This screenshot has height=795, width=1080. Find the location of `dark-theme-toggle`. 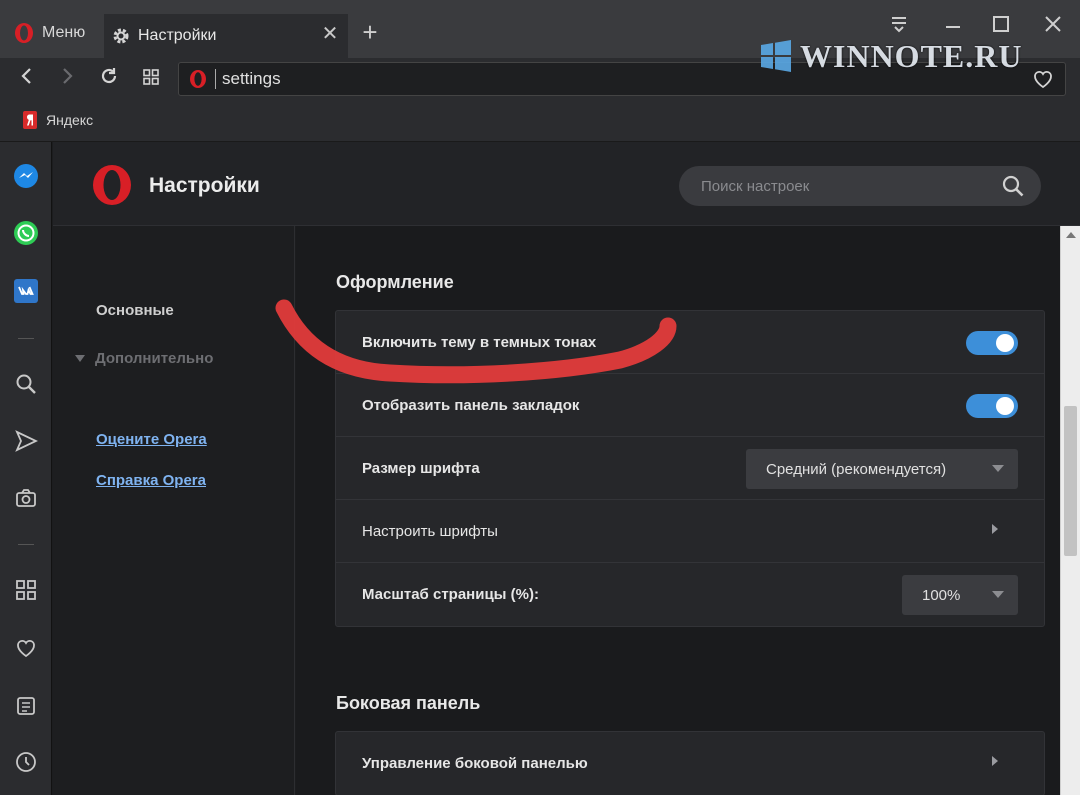

dark-theme-toggle is located at coordinates (992, 343).